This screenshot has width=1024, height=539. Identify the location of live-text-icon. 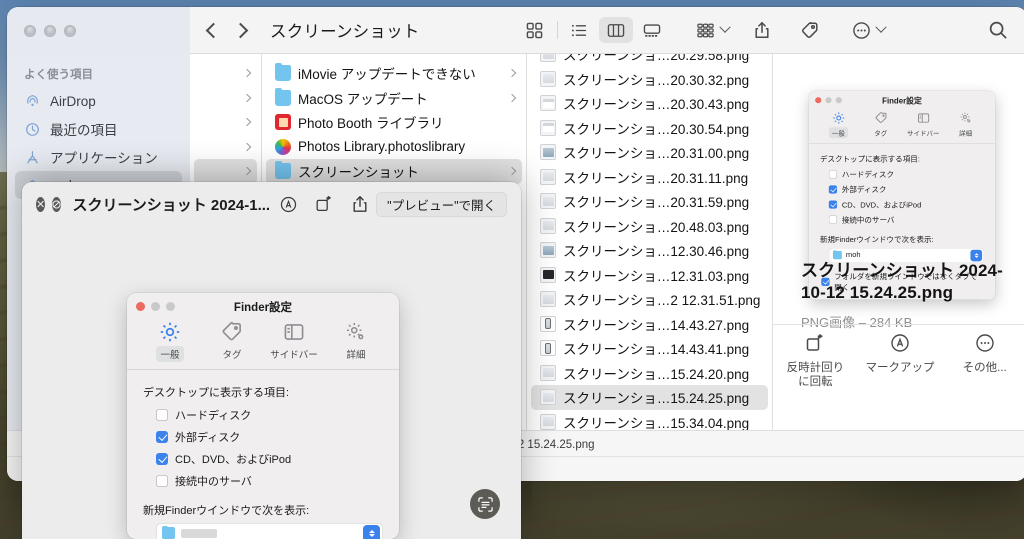
(485, 504).